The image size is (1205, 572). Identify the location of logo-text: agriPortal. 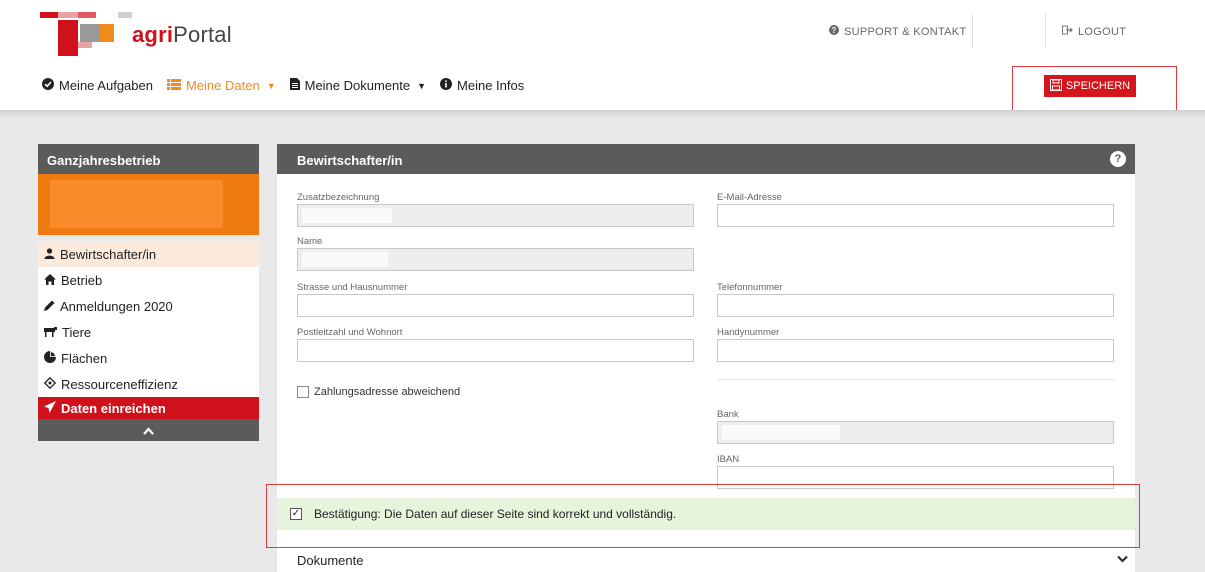
(182, 34).